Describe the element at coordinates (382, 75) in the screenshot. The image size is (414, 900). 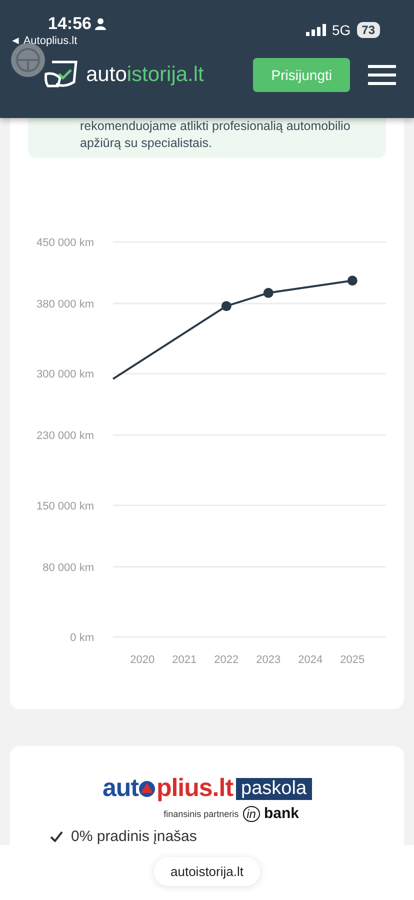
I see `menu-icon` at that location.